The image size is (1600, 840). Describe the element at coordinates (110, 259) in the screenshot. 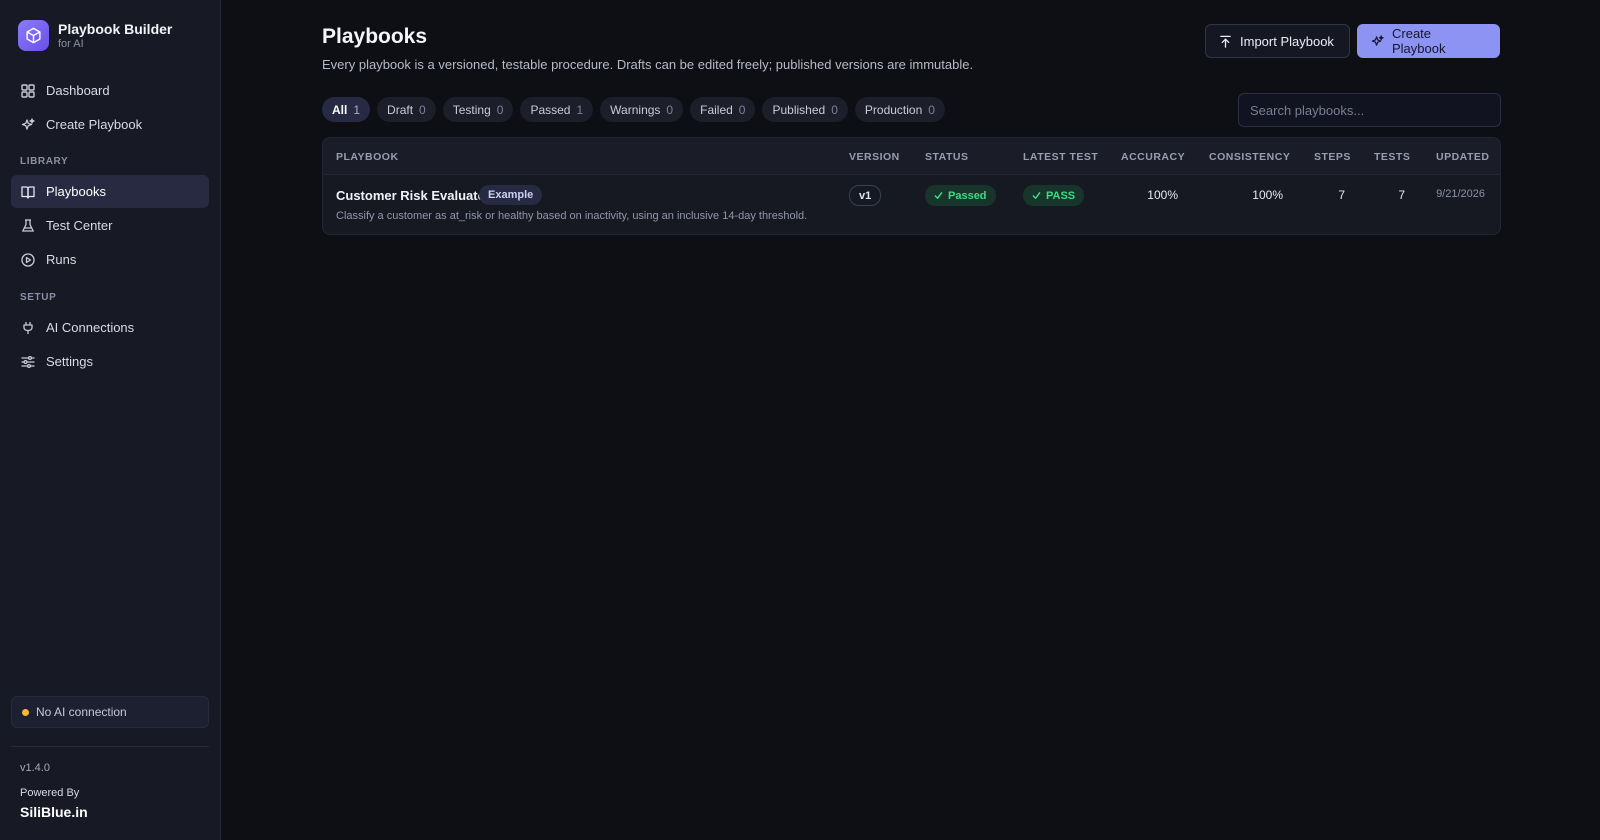

I see `sidebar-item-runs: Runs` at that location.